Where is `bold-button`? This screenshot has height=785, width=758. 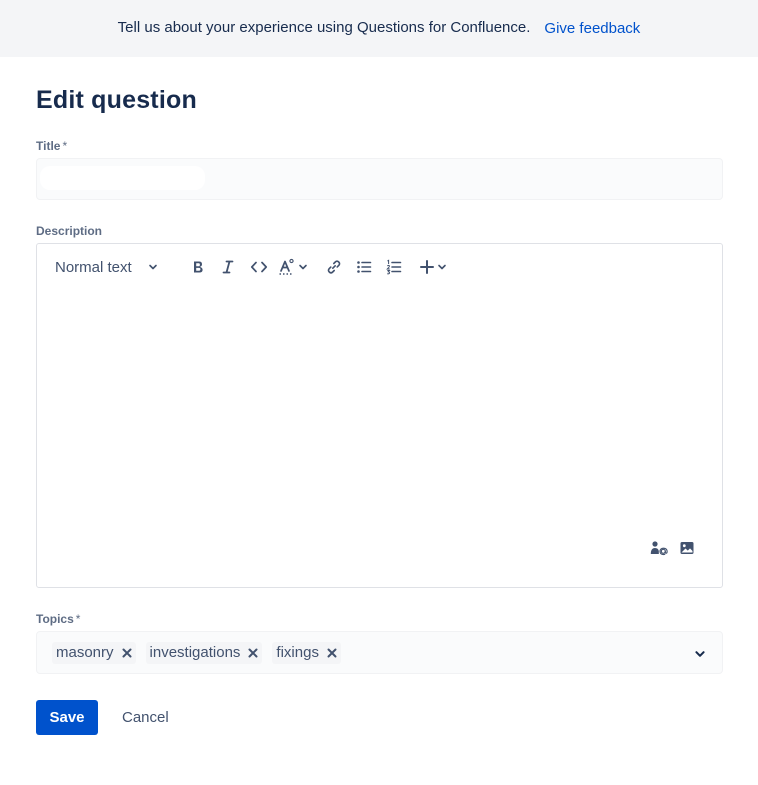 bold-button is located at coordinates (198, 267).